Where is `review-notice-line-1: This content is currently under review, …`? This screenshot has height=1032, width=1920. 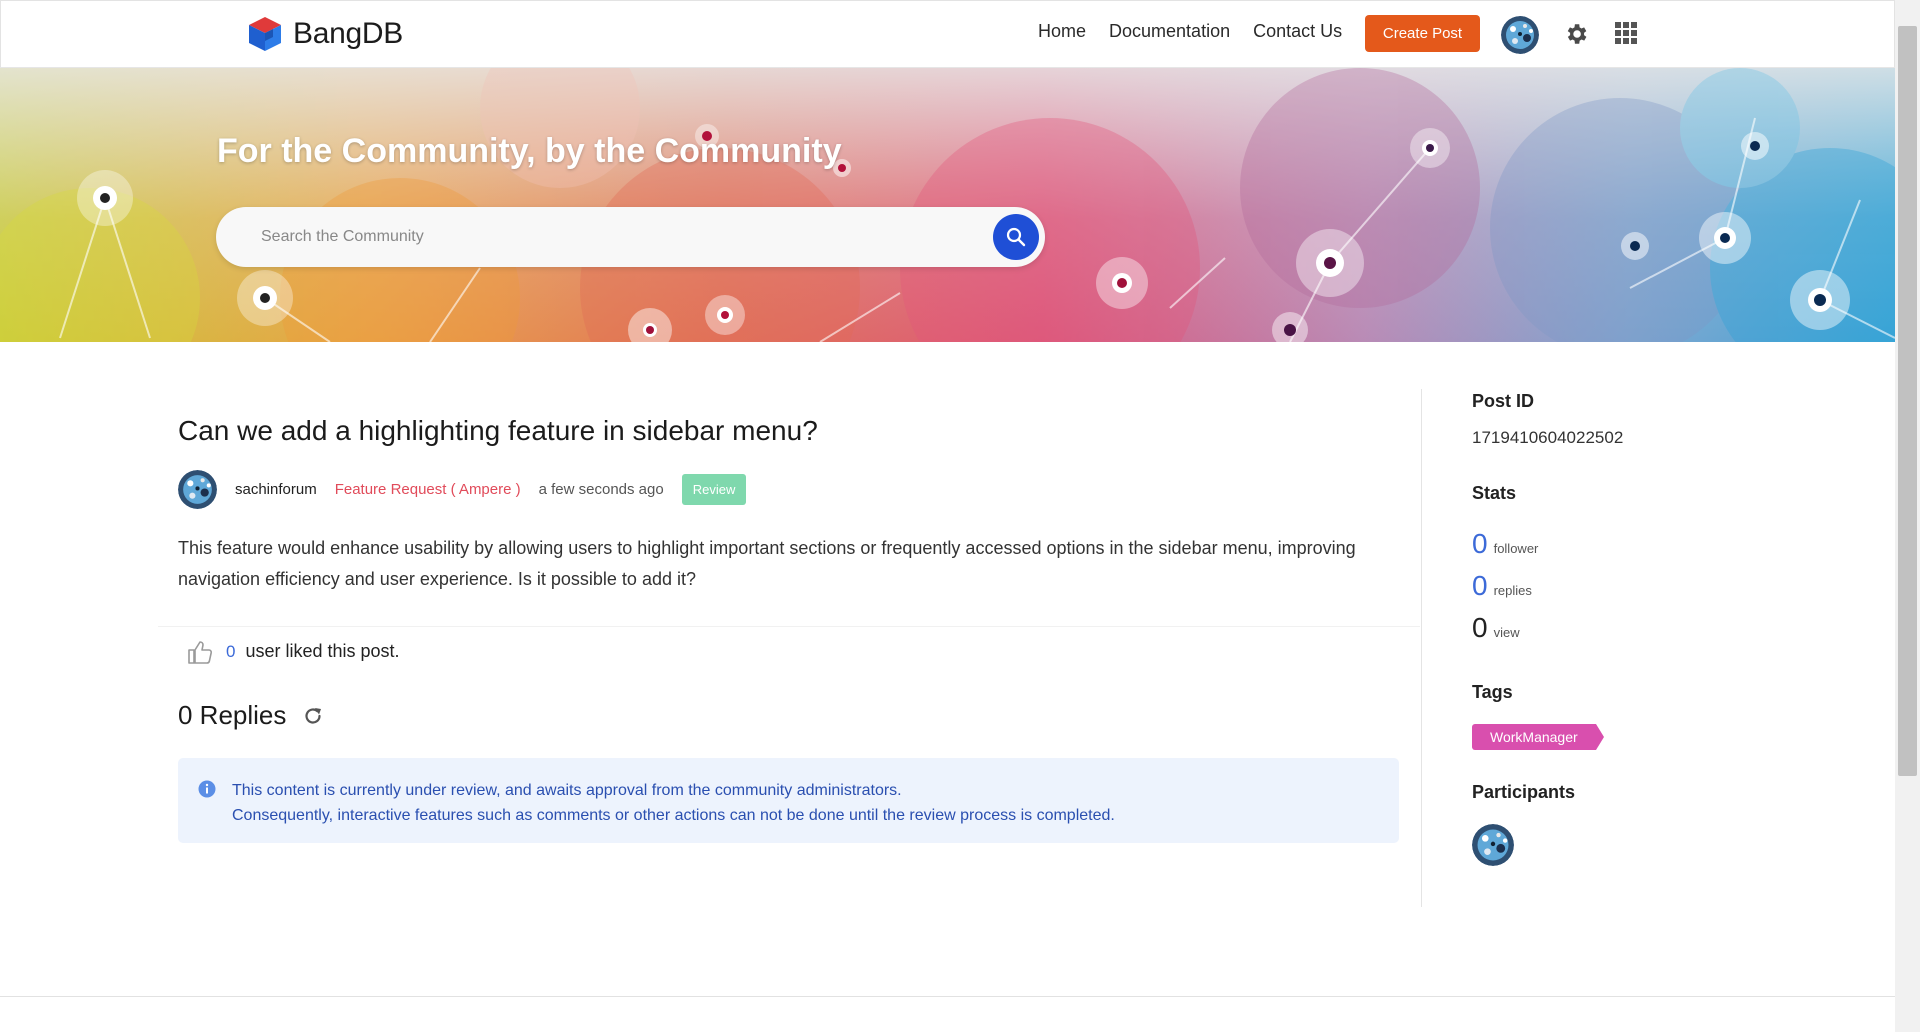 review-notice-line-1: This content is currently under review, … is located at coordinates (567, 790).